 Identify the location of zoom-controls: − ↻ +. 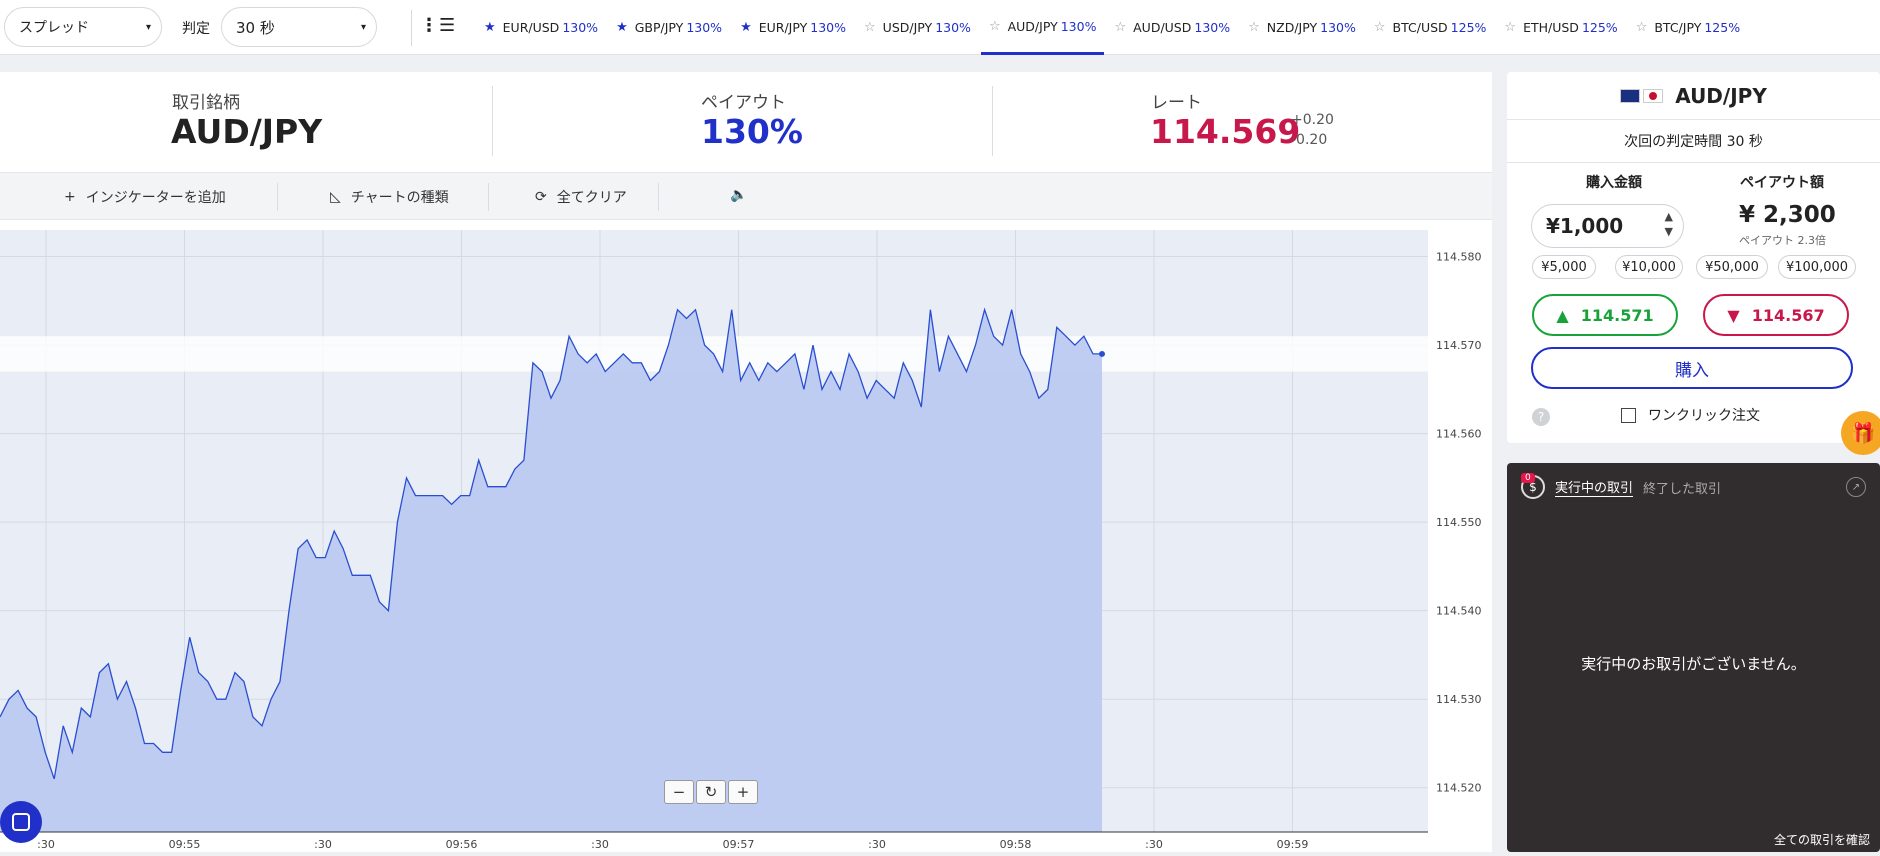
(712, 792).